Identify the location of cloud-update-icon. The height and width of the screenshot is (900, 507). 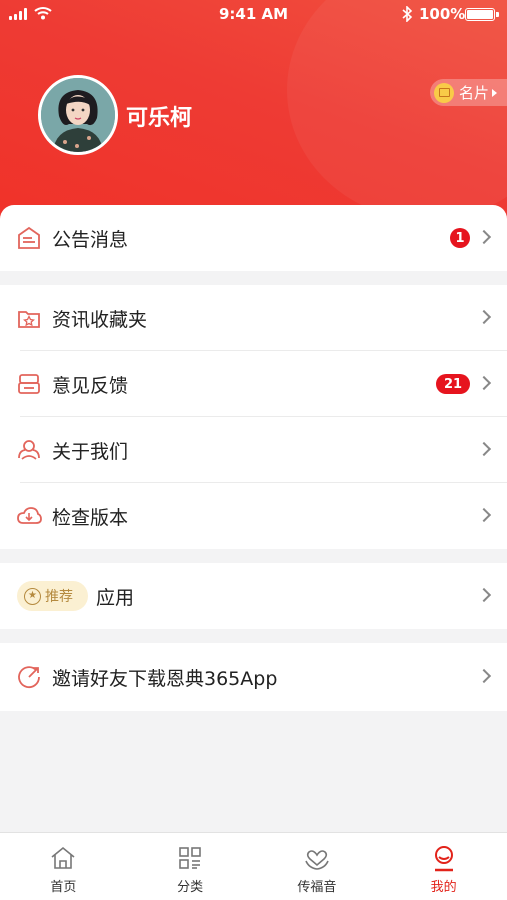
(29, 515).